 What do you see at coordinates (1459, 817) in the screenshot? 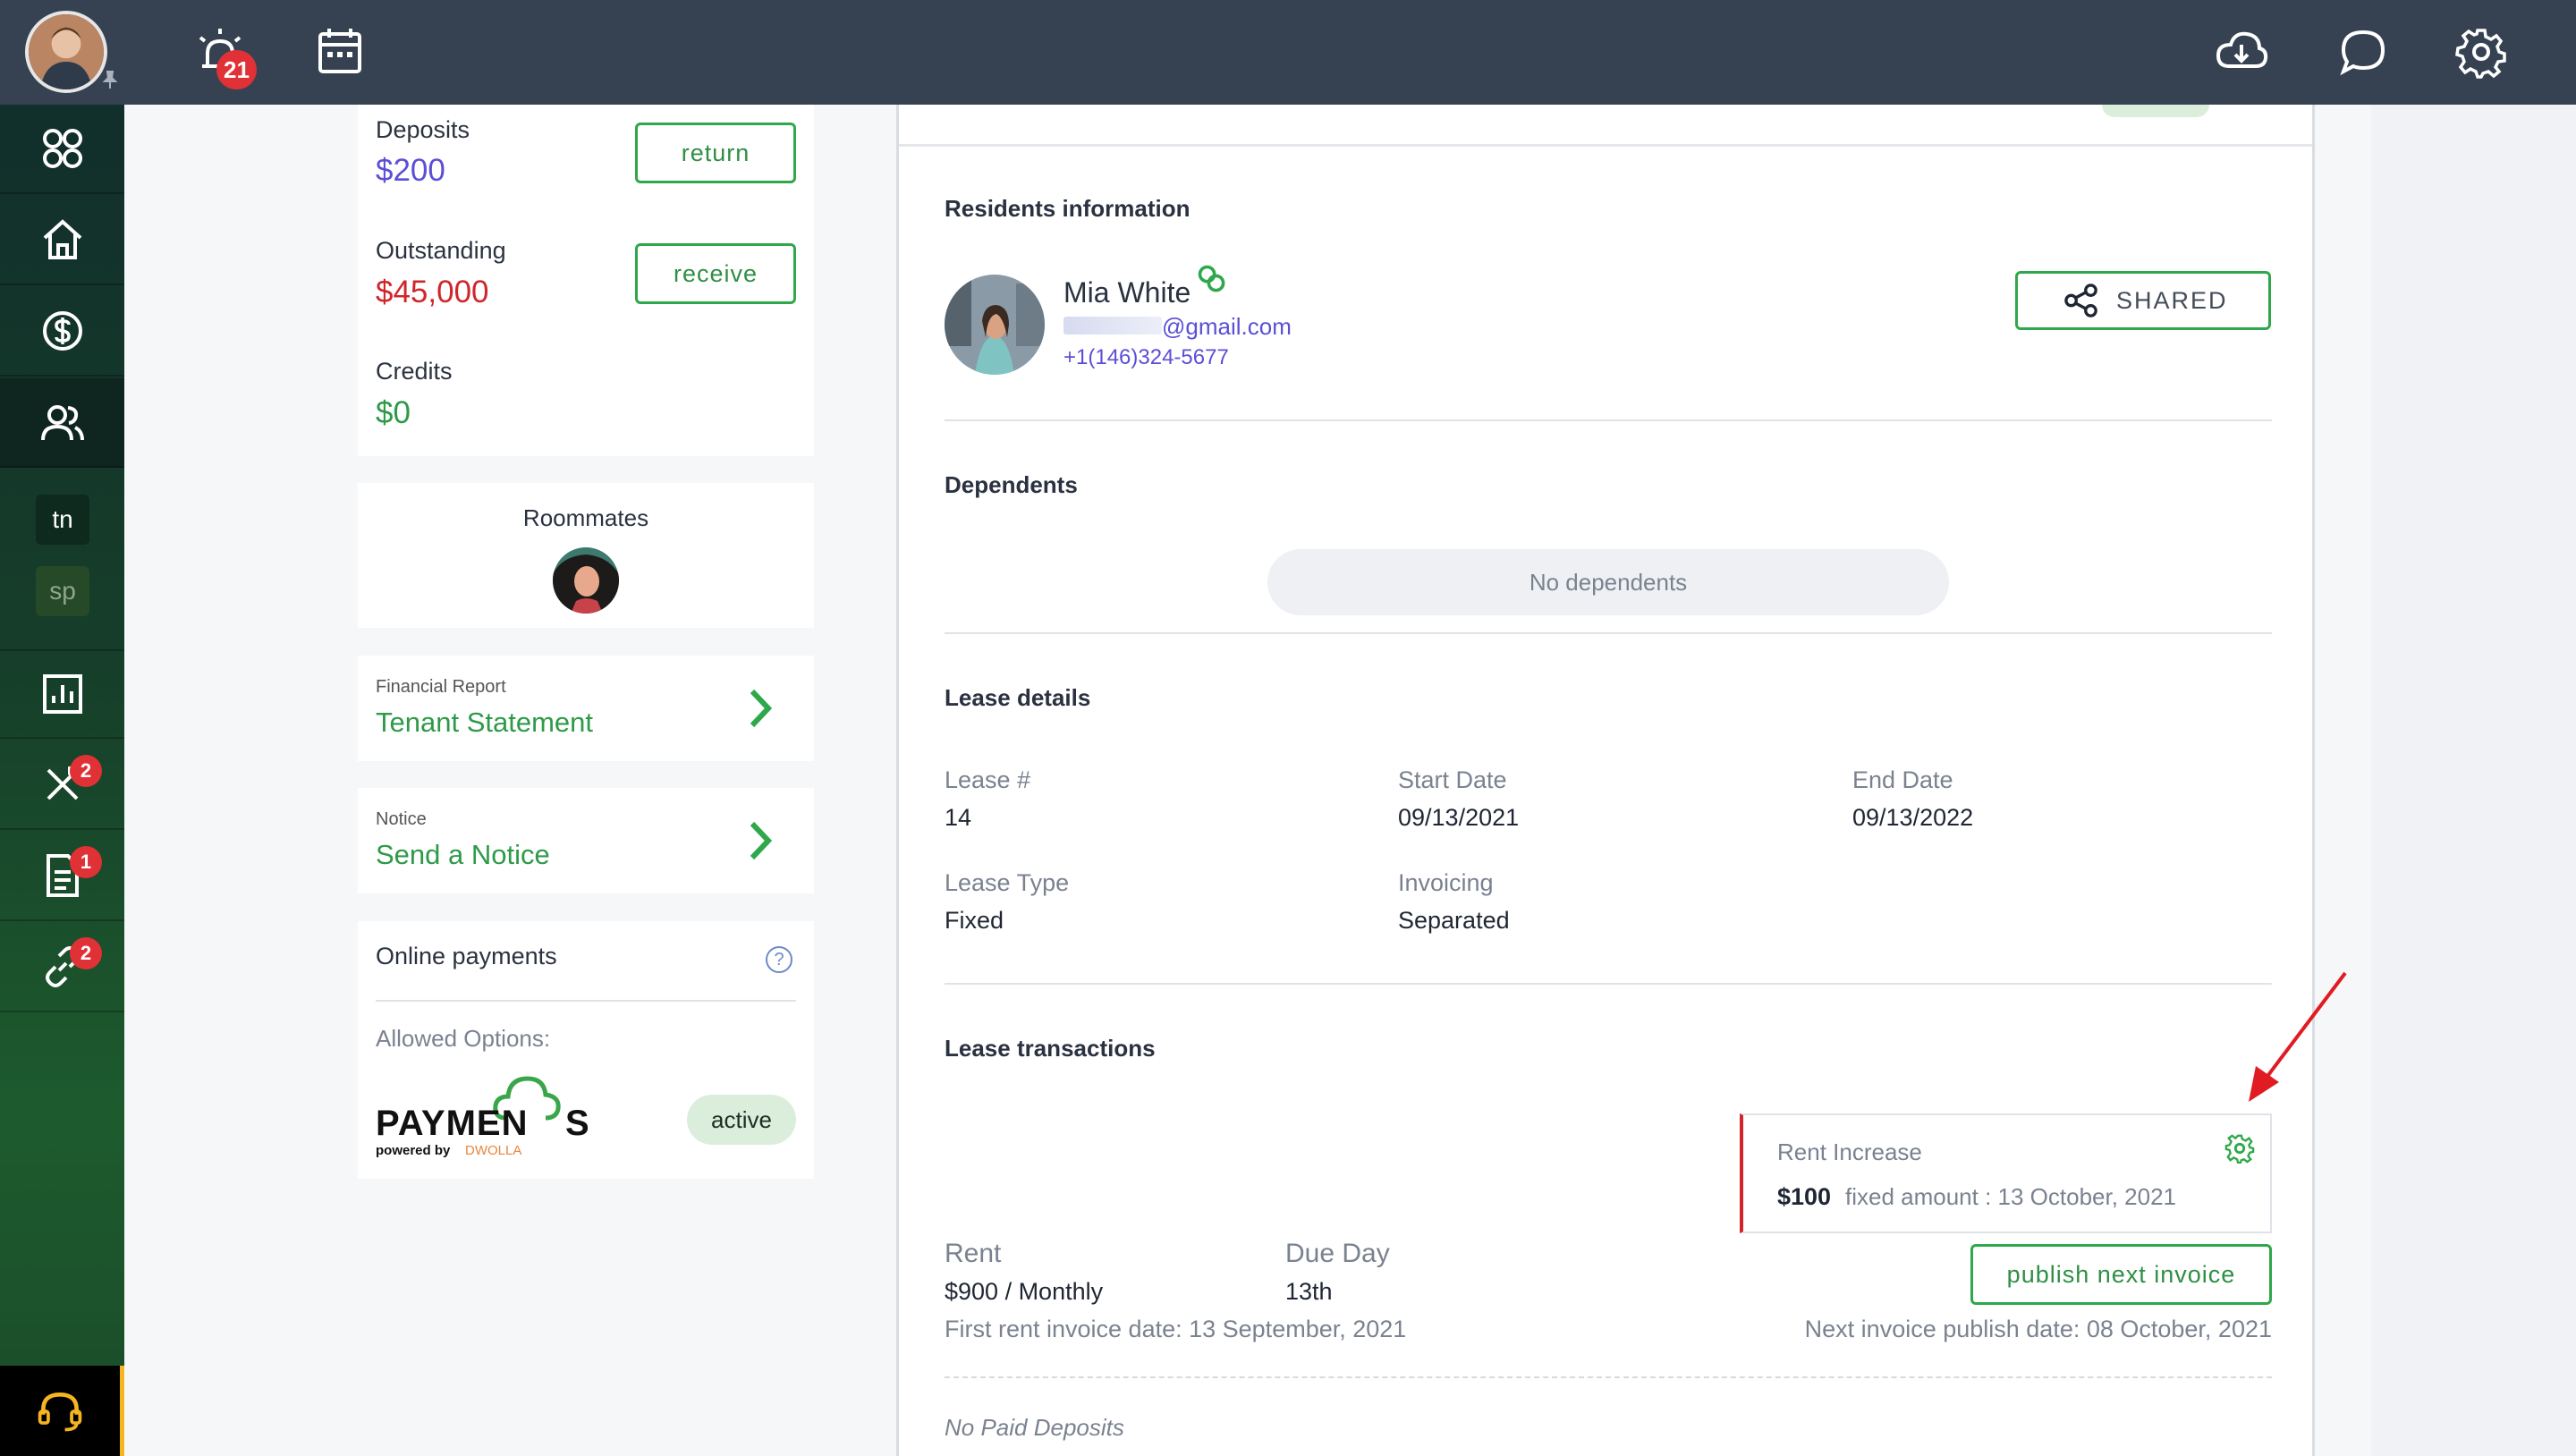
I see `start-date-value: 09/13/2021` at bounding box center [1459, 817].